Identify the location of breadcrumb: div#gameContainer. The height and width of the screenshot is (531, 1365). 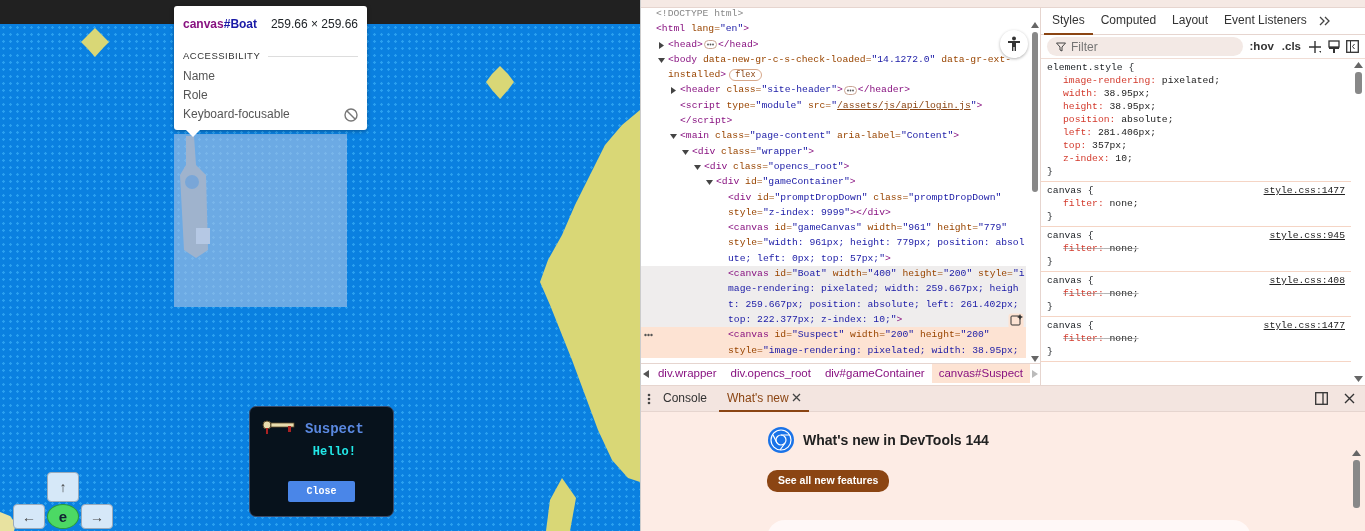
(874, 373).